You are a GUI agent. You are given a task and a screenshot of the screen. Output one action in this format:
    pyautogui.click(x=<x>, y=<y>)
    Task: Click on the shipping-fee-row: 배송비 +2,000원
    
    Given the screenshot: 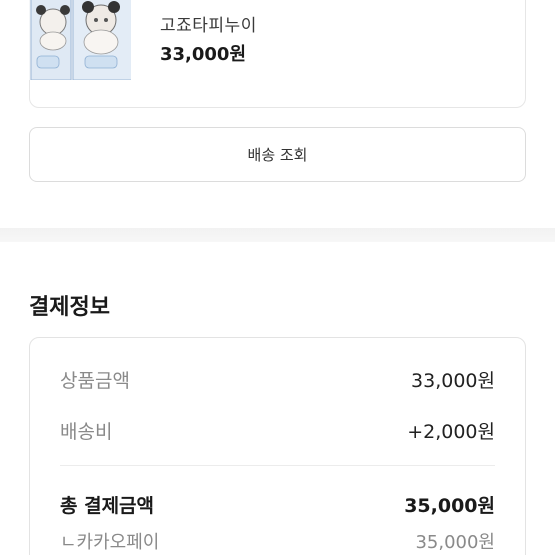 What is the action you would take?
    pyautogui.click(x=277, y=430)
    